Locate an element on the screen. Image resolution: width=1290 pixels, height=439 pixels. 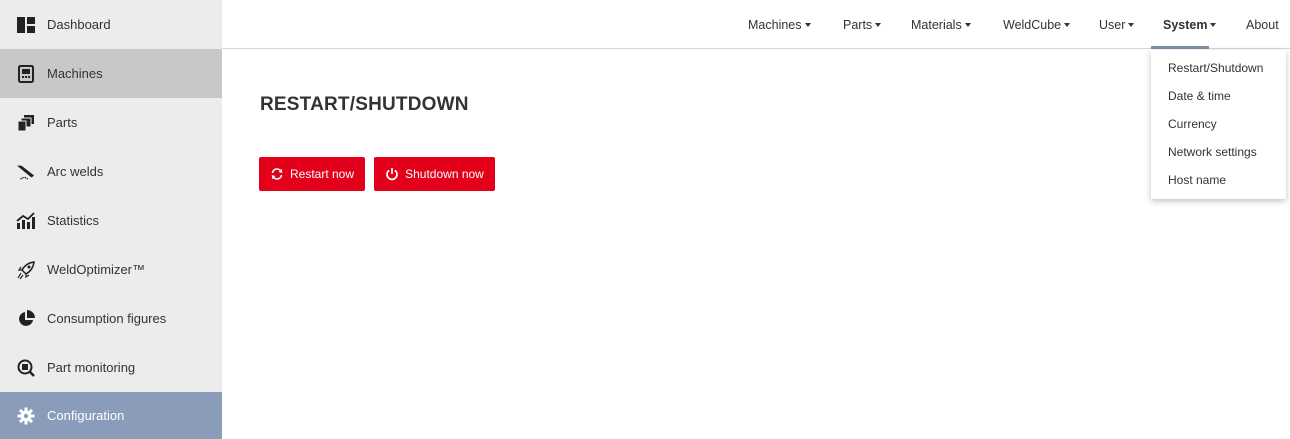
refresh-icon is located at coordinates (277, 174).